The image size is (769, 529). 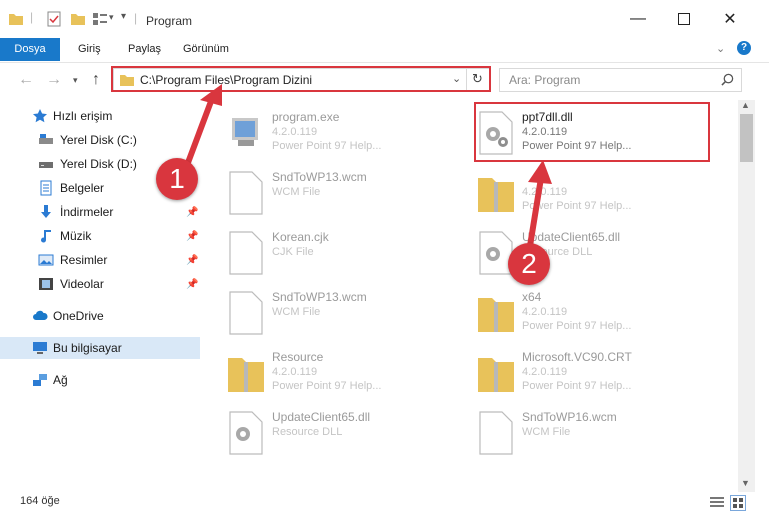 I want to click on network-icon, so click(x=40, y=380).